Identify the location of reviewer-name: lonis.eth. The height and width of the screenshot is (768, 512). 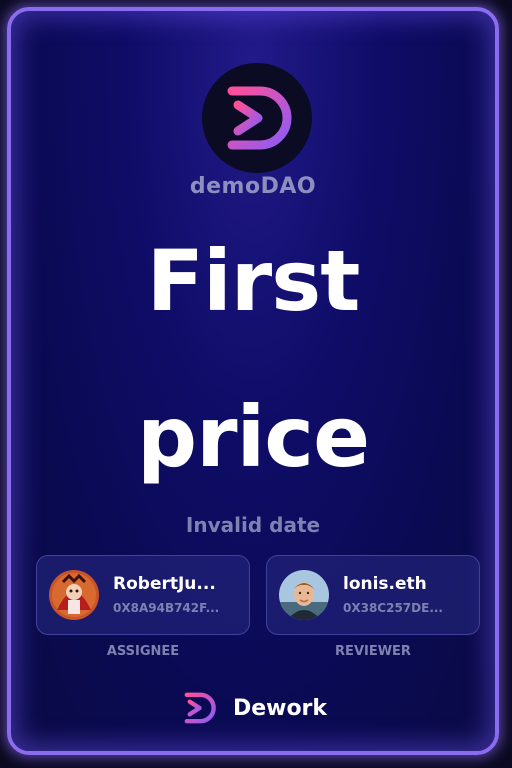
(385, 584).